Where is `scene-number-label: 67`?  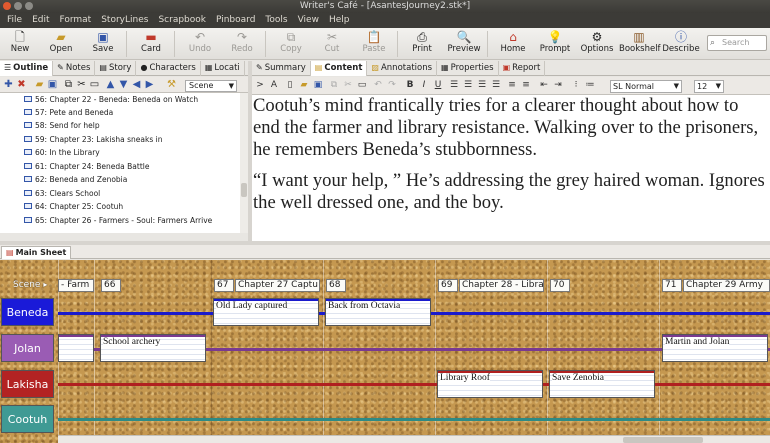
scene-number-label: 67 is located at coordinates (224, 285).